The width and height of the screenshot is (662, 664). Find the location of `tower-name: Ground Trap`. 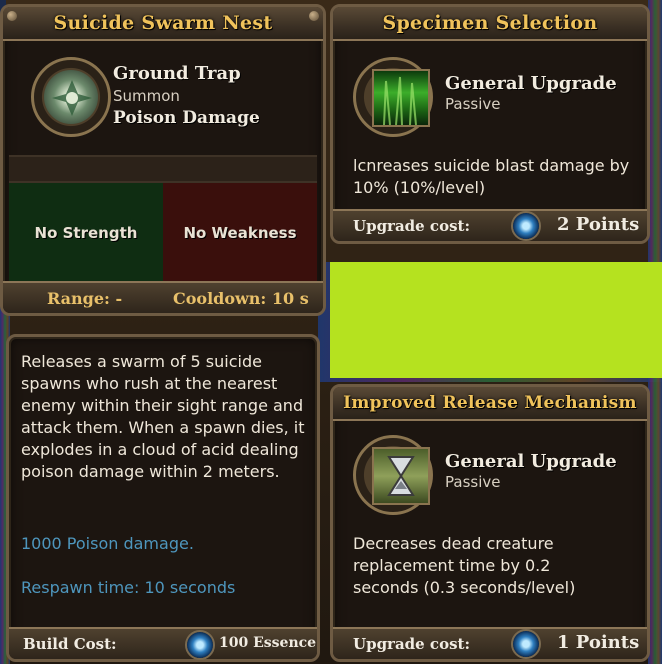

tower-name: Ground Trap is located at coordinates (177, 73).